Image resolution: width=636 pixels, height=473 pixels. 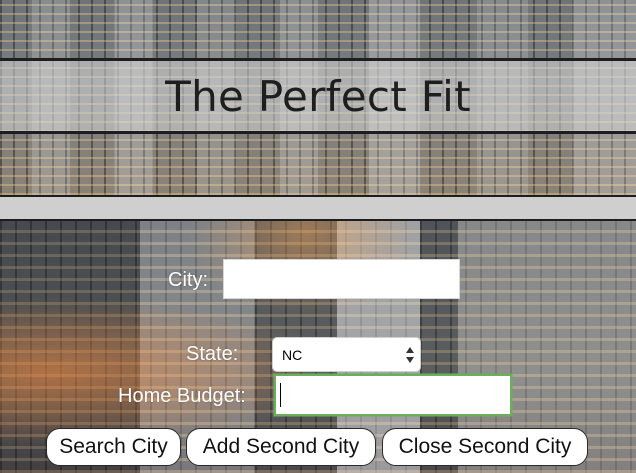 What do you see at coordinates (485, 447) in the screenshot?
I see `close-second-city-button: Close Second City` at bounding box center [485, 447].